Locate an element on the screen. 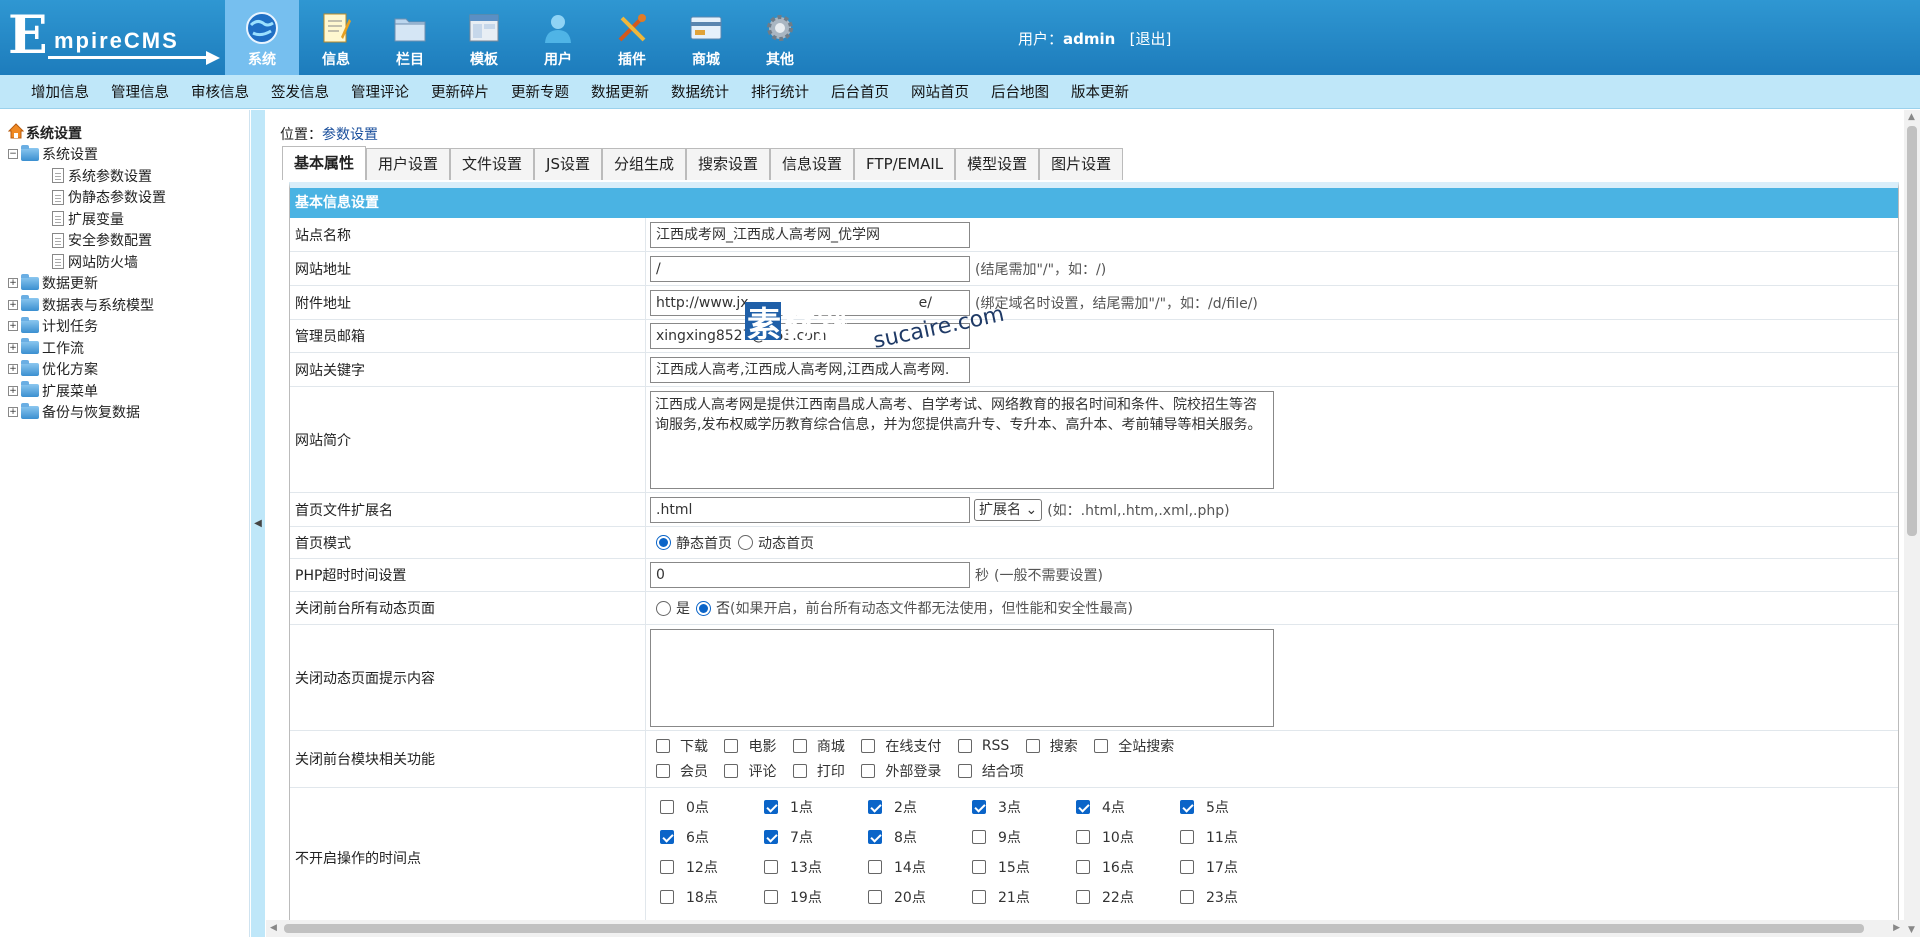  top-nav-user: 用户 is located at coordinates (558, 37).